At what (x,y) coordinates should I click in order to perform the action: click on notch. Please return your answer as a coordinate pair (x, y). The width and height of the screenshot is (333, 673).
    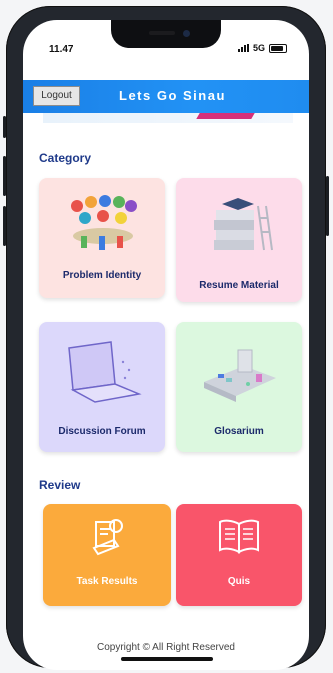
    Looking at the image, I should click on (166, 34).